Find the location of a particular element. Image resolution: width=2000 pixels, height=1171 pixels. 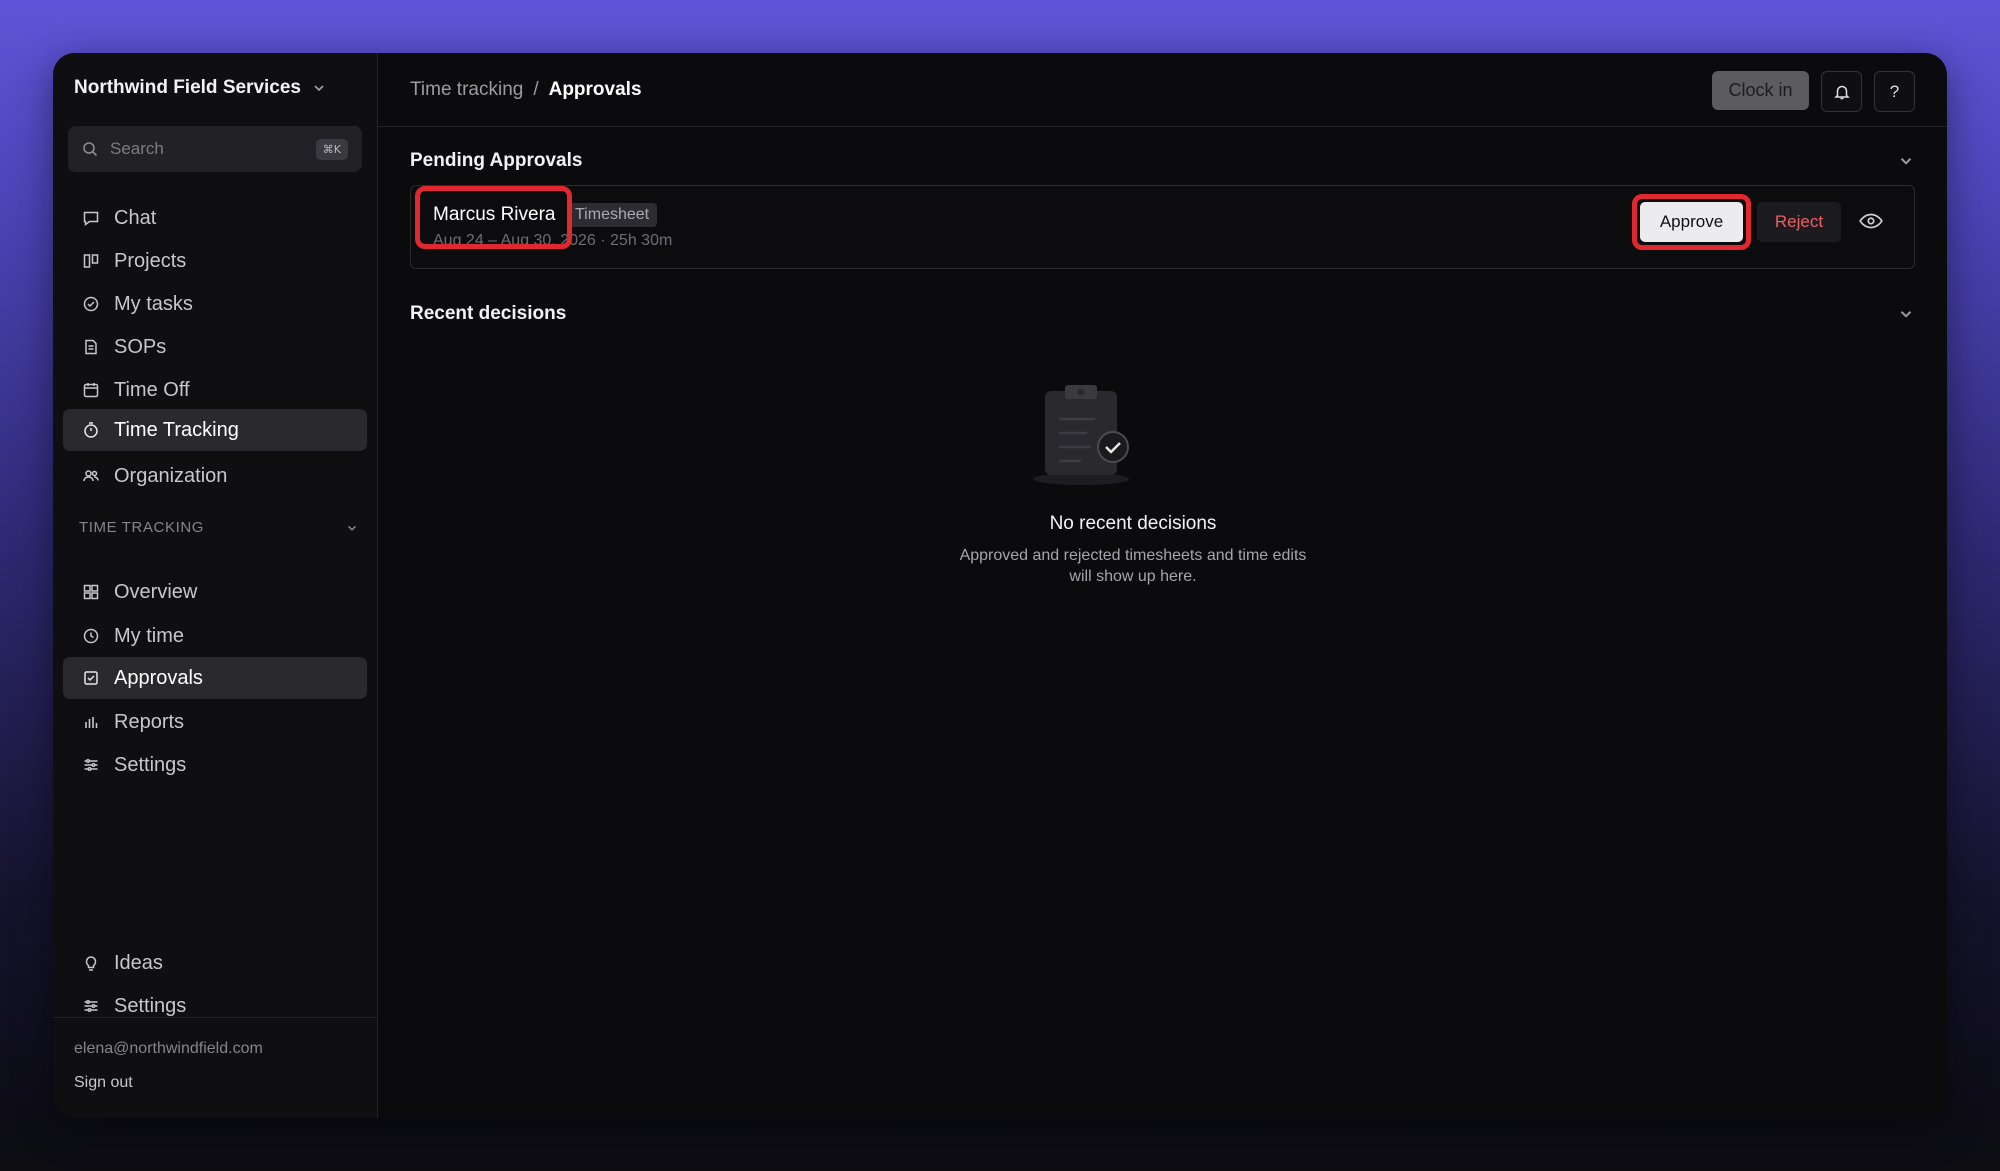

calendar-icon is located at coordinates (91, 390).